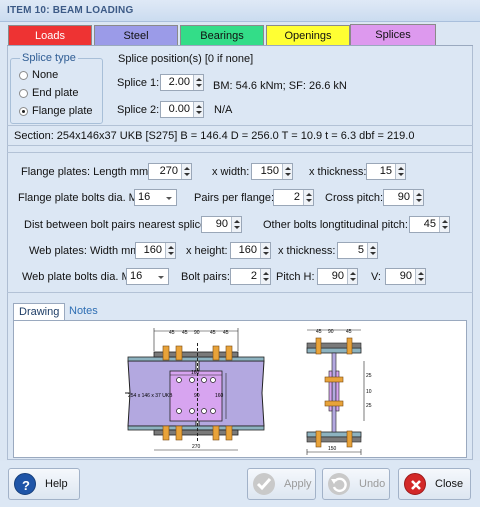  What do you see at coordinates (23, 111) in the screenshot?
I see `radio-dot-selected` at bounding box center [23, 111].